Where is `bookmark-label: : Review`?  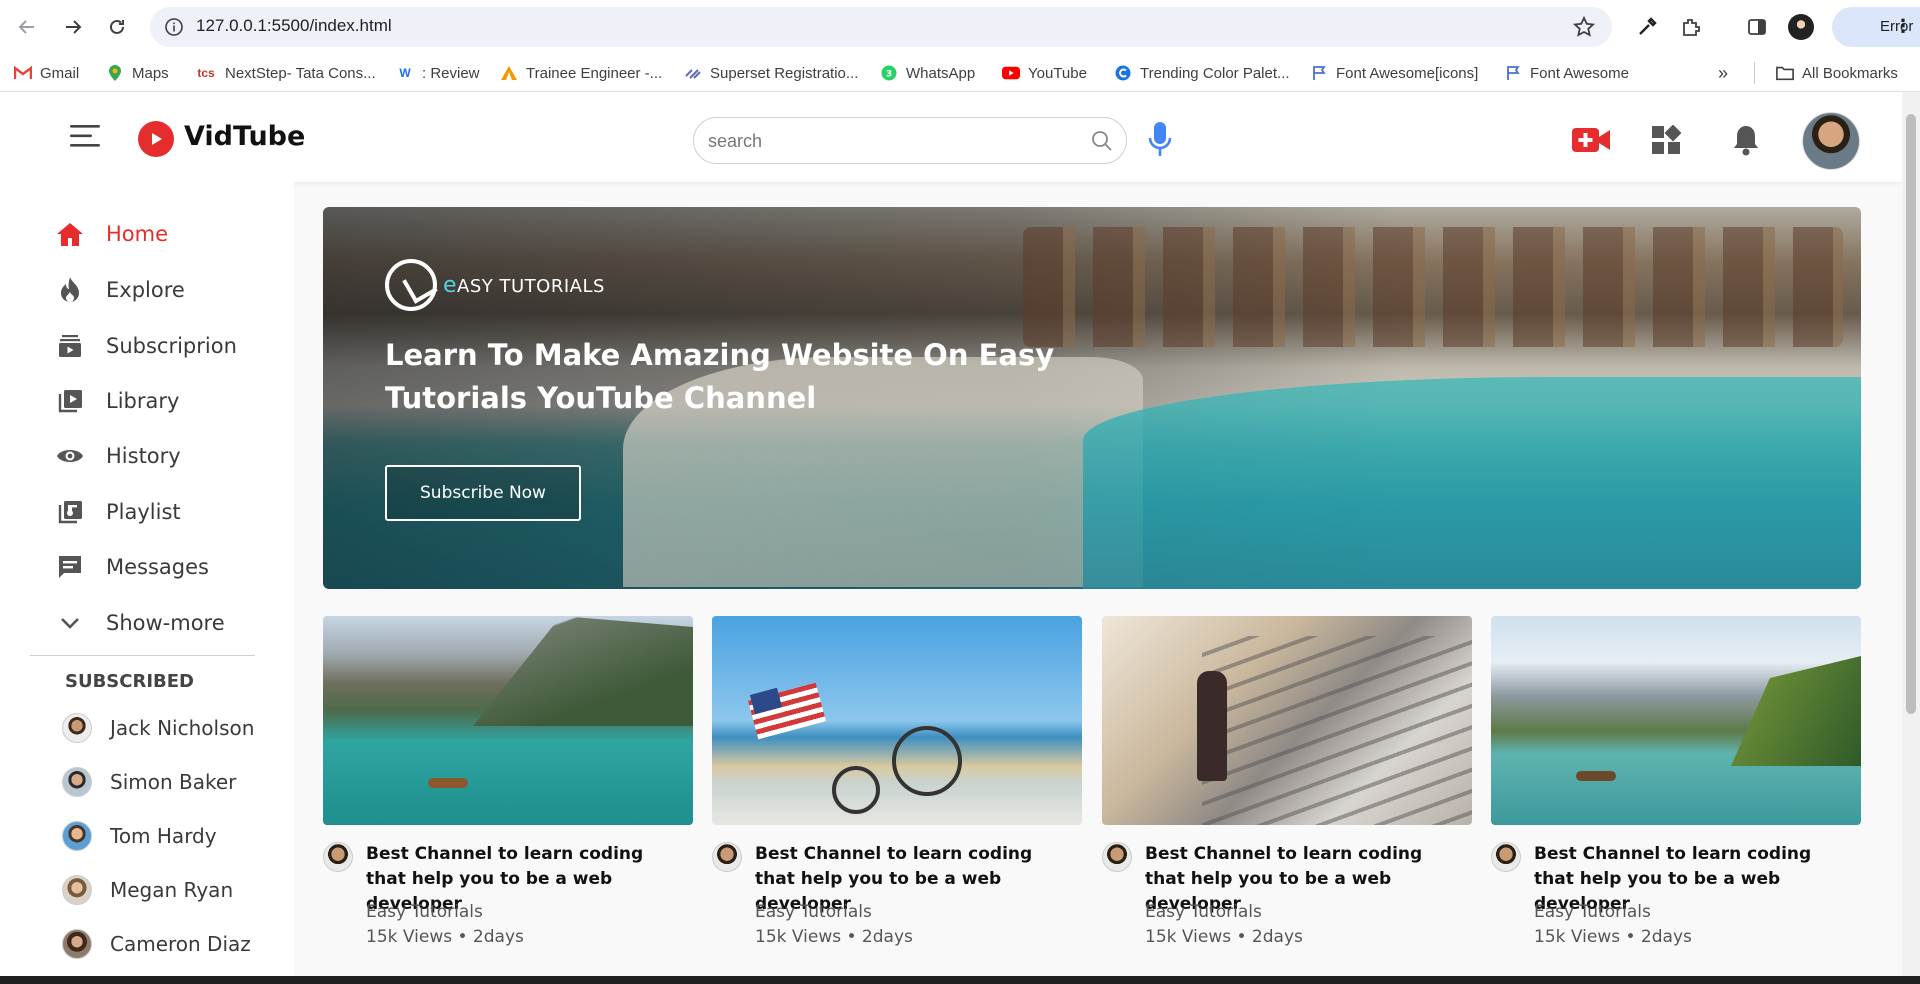
bookmark-label: : Review is located at coordinates (451, 73).